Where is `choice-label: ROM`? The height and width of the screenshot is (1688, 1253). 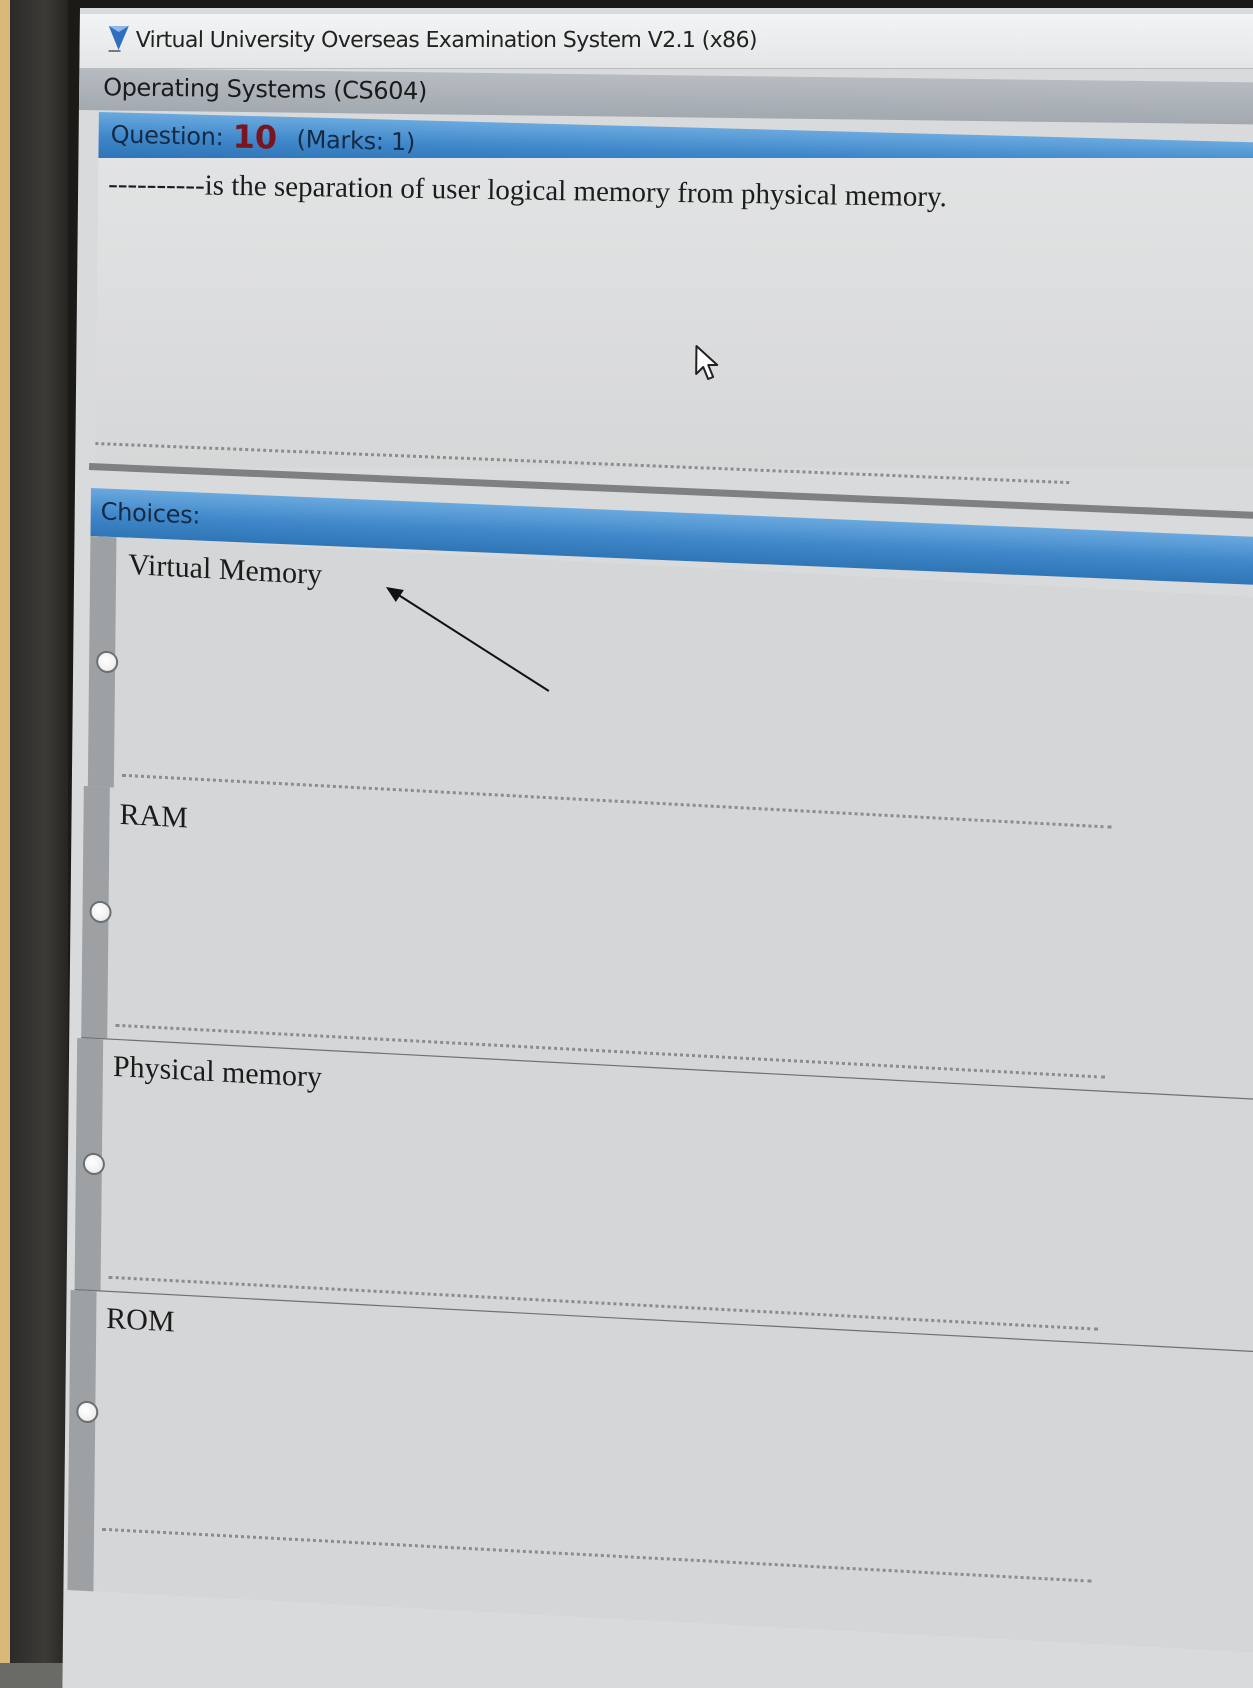 choice-label: ROM is located at coordinates (140, 1320).